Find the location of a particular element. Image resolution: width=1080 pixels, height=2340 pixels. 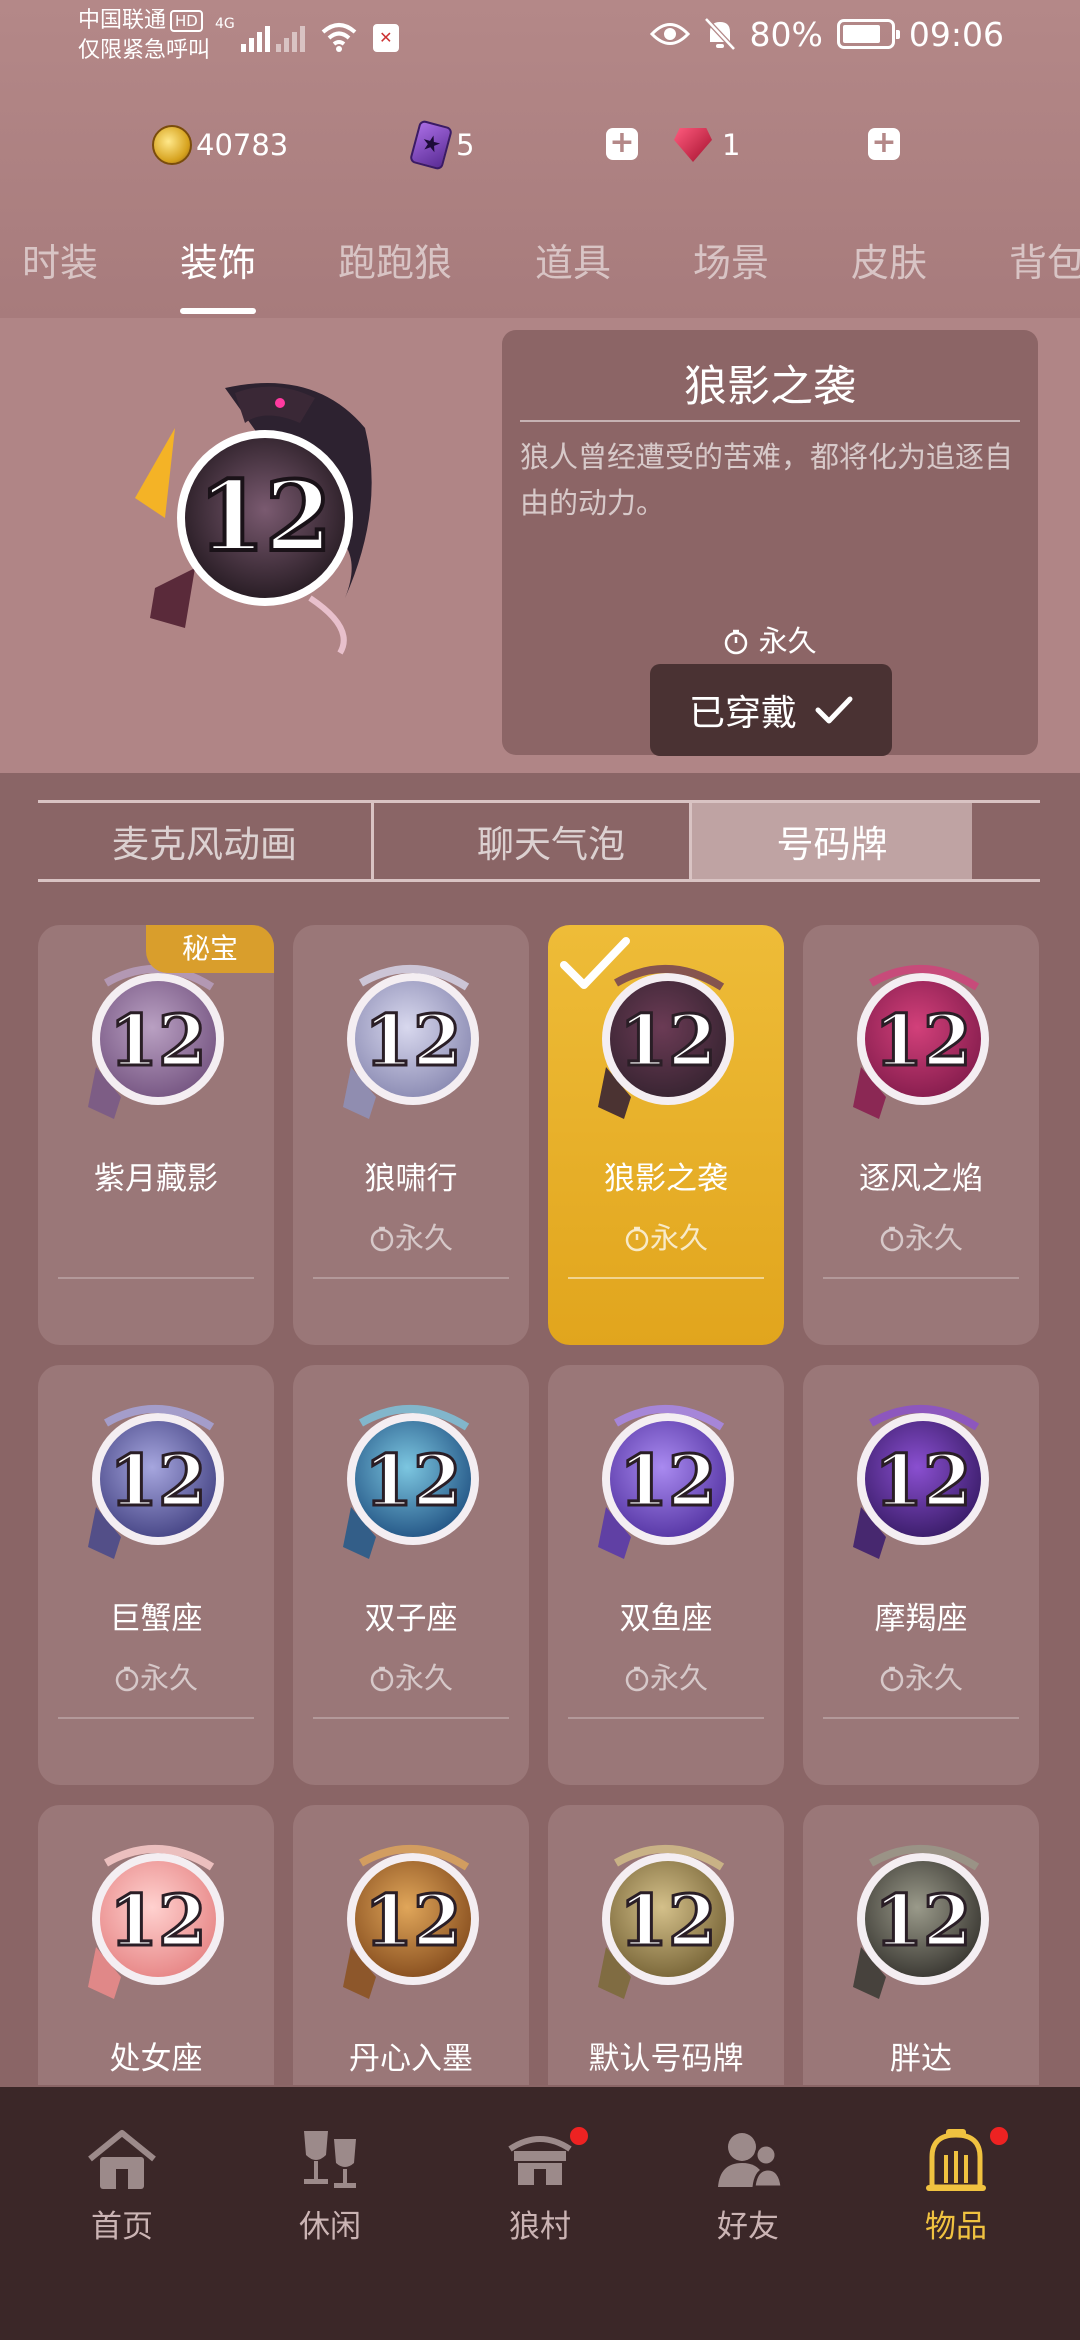

worn-button: 已穿戴 is located at coordinates (771, 710).